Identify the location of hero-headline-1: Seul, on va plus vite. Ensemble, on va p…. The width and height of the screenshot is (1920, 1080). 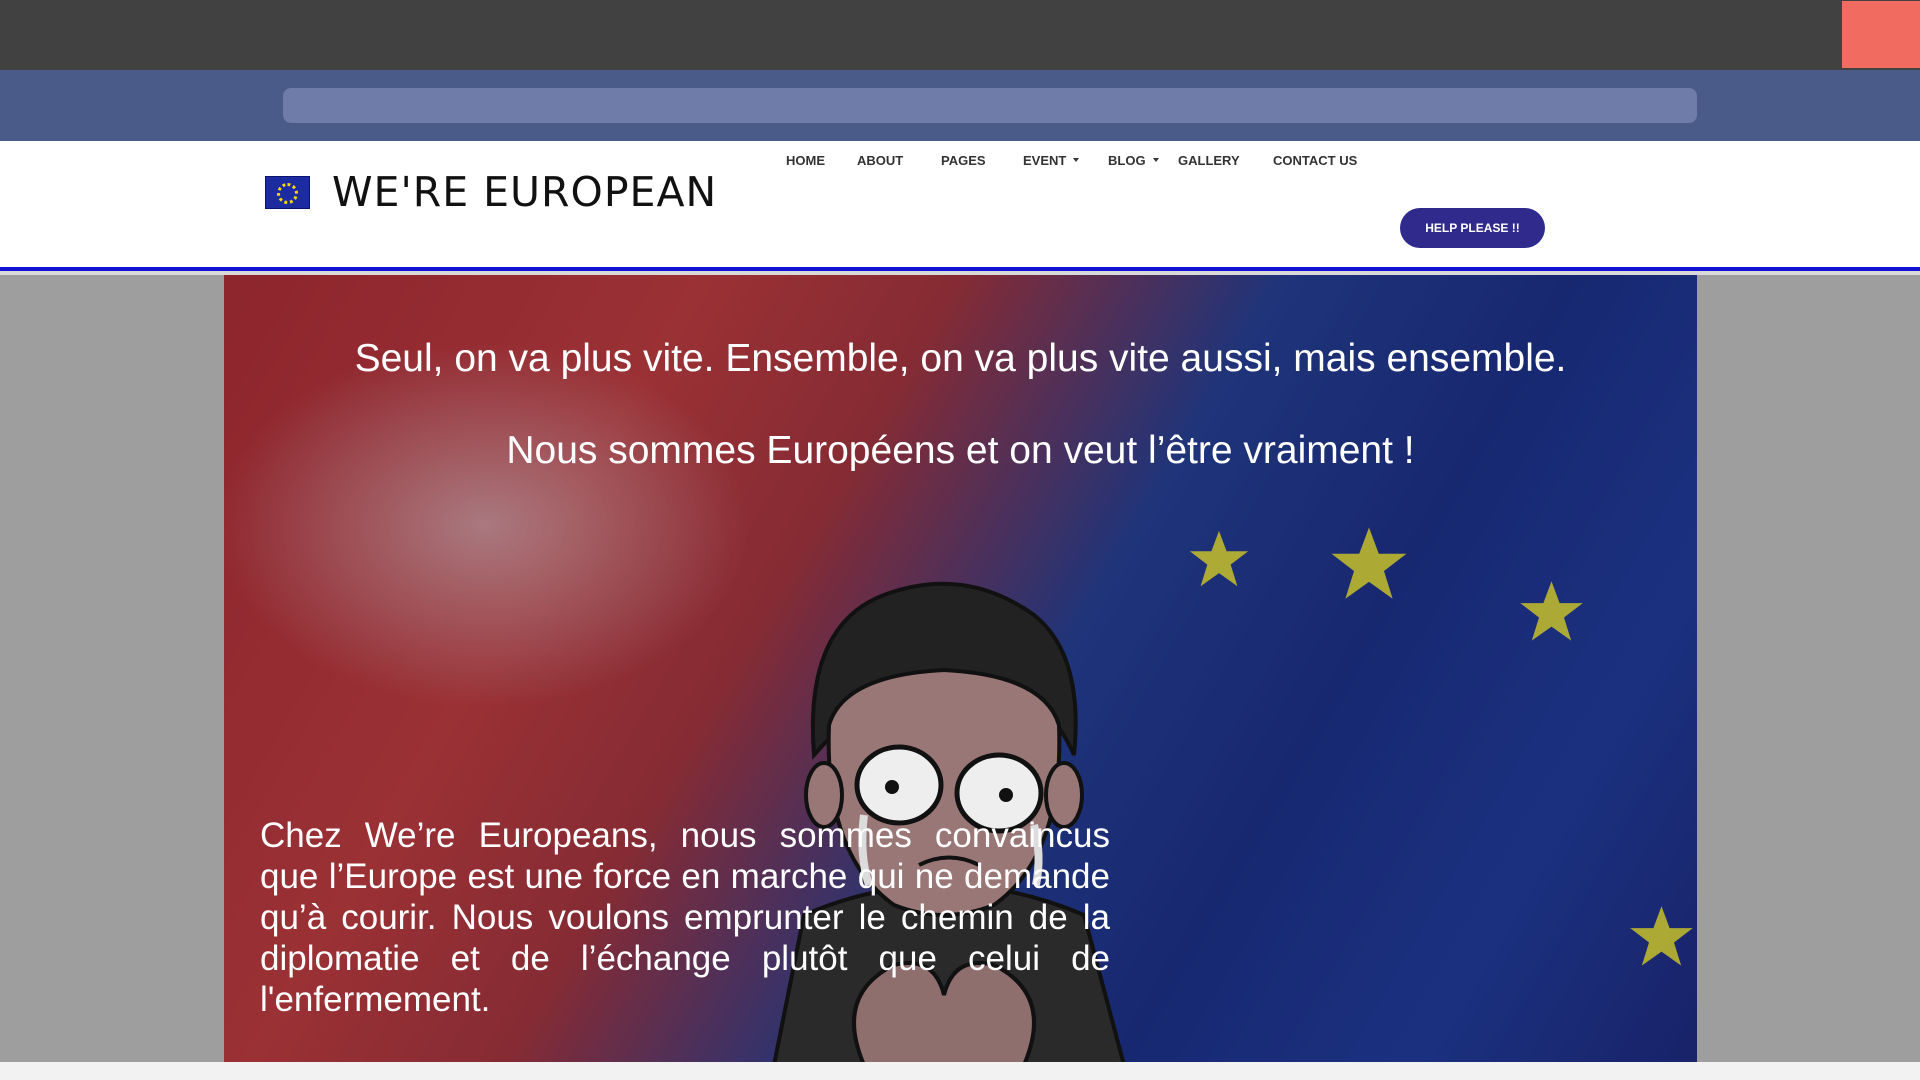
(960, 358).